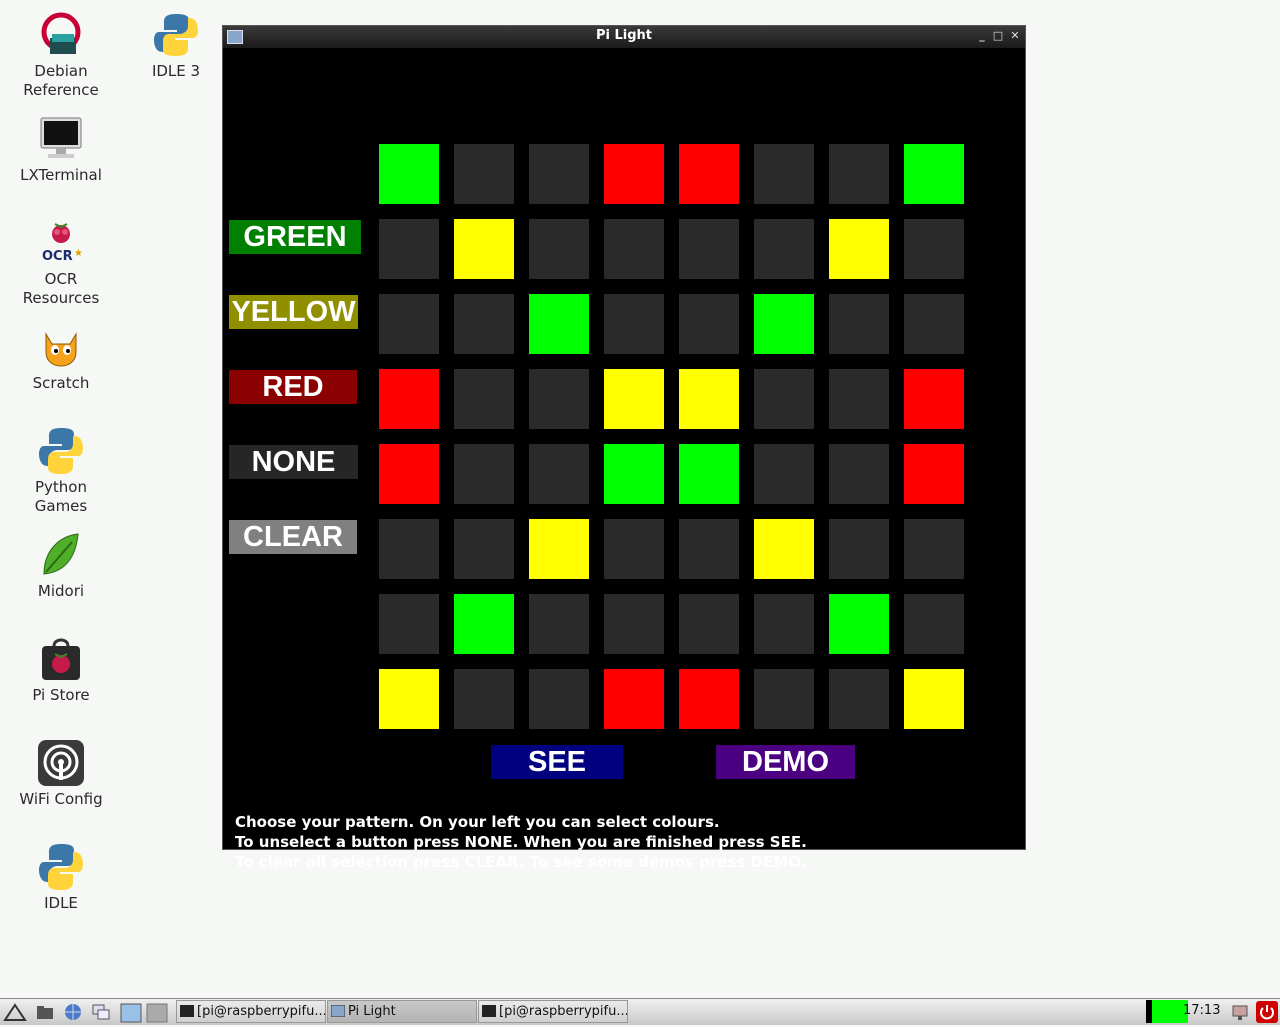  Describe the element at coordinates (293, 312) in the screenshot. I see `yellow-button: YELLOW` at that location.